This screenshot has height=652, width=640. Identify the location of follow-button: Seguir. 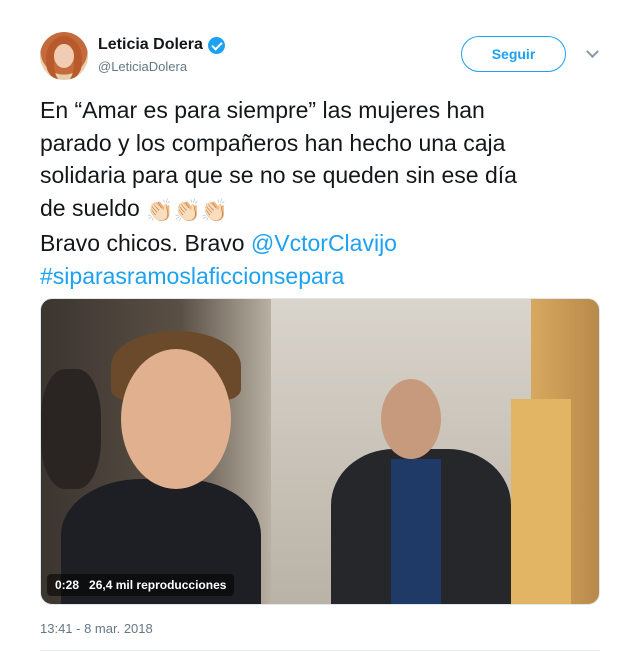
(513, 54).